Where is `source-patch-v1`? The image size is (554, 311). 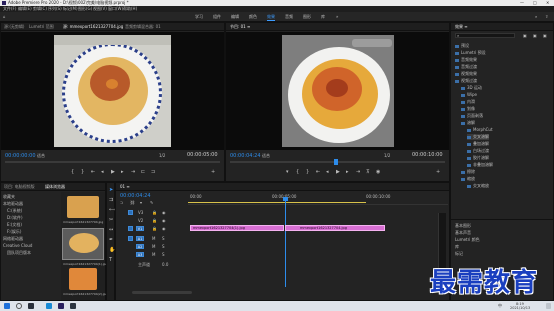
source-patch-v1 is located at coordinates (130, 228).